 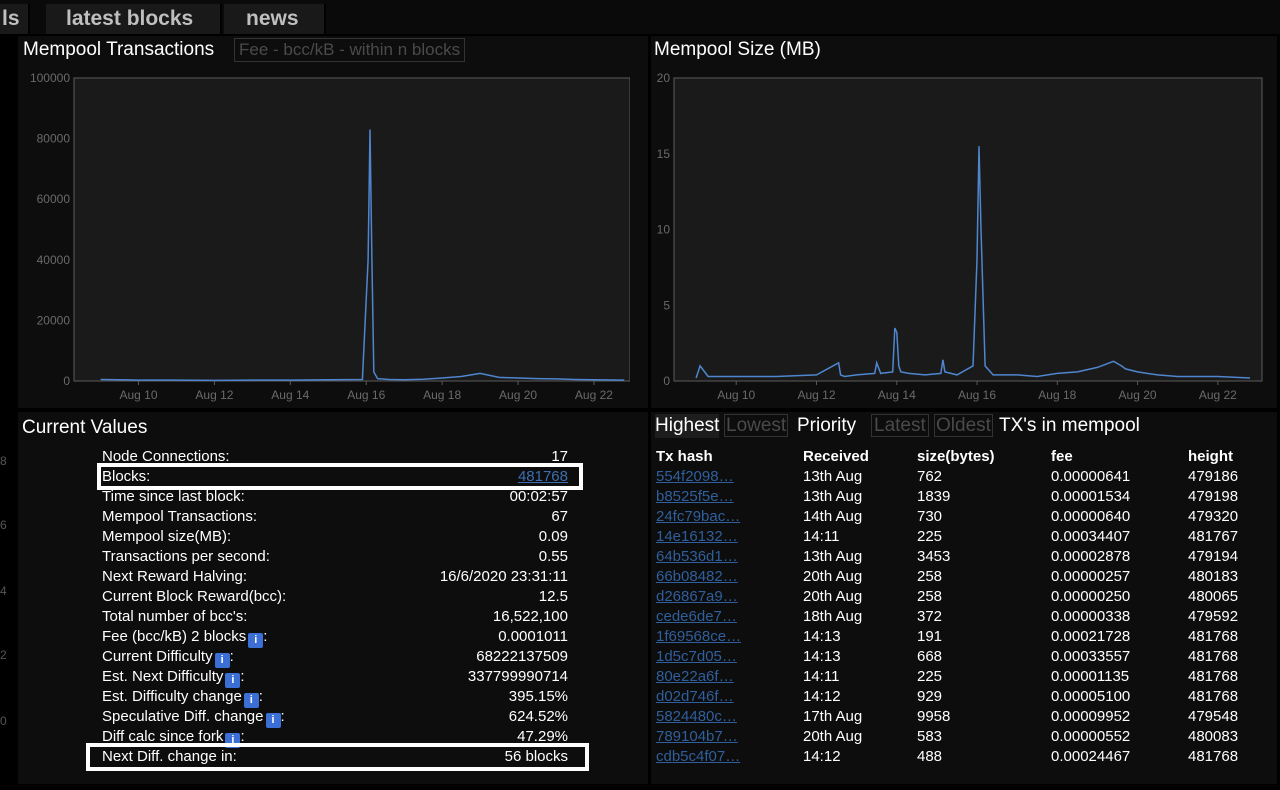 I want to click on tx-height: 480183, so click(x=1213, y=576).